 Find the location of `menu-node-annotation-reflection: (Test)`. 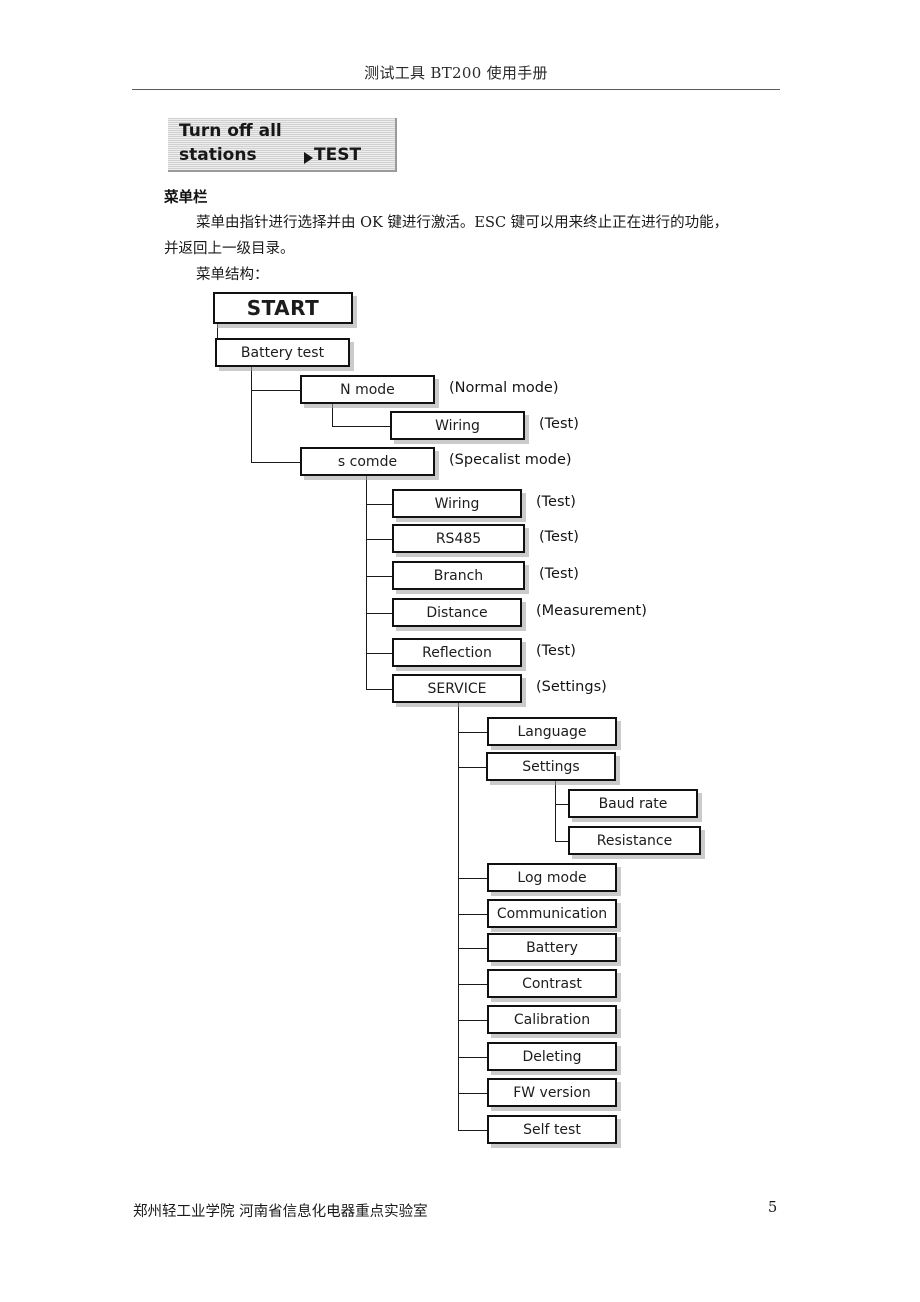

menu-node-annotation-reflection: (Test) is located at coordinates (556, 651).